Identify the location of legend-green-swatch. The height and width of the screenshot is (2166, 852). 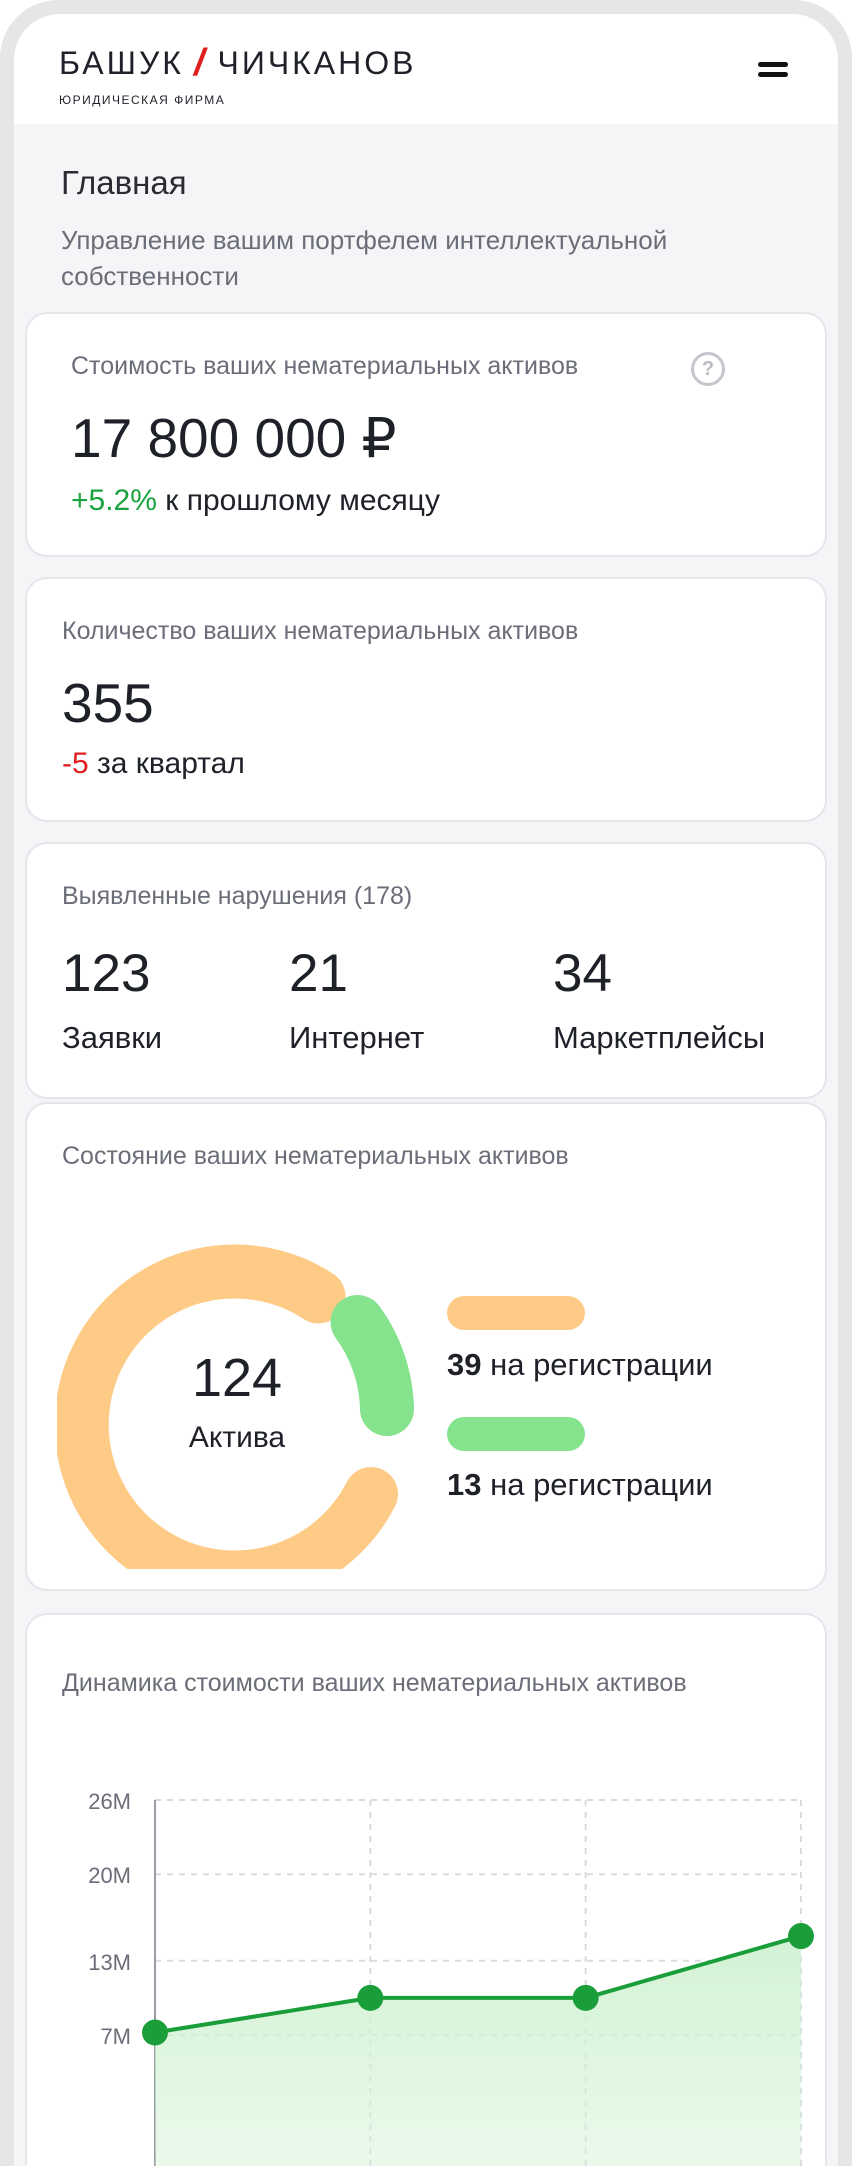
(516, 1434).